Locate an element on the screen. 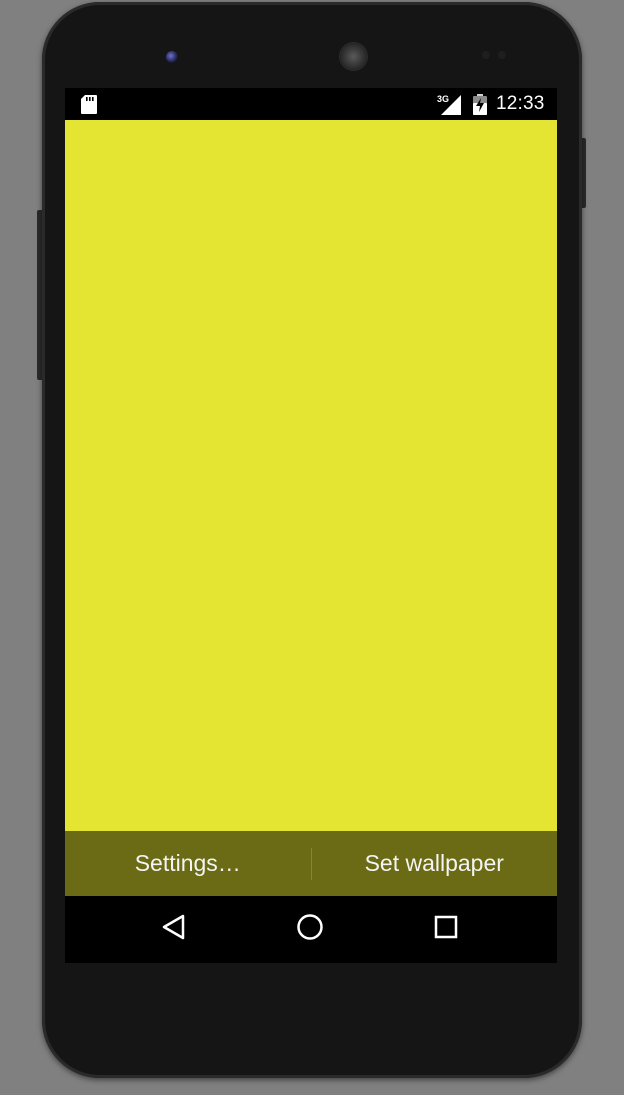 The height and width of the screenshot is (1095, 624). recents-button is located at coordinates (446, 929).